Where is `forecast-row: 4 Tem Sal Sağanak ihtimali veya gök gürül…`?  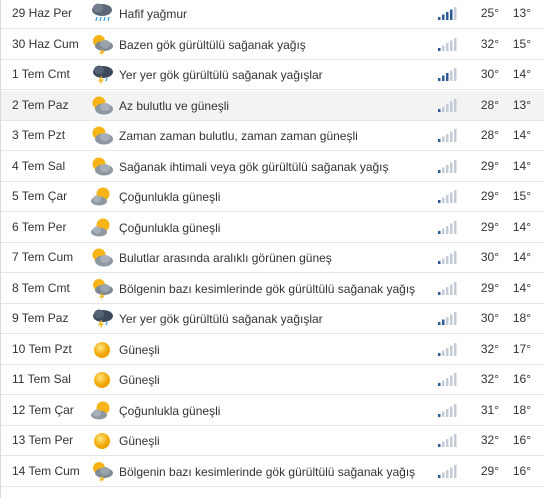
forecast-row: 4 Tem Sal Sağanak ihtimali veya gök gürül… is located at coordinates (272, 167).